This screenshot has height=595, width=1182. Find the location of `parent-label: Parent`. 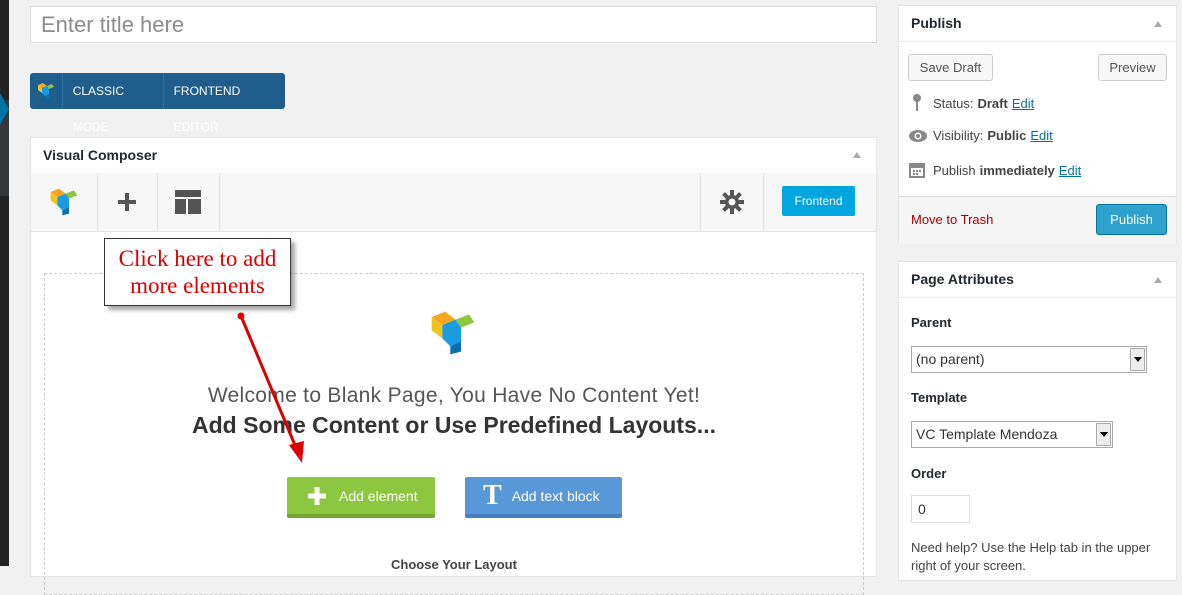

parent-label: Parent is located at coordinates (931, 322).